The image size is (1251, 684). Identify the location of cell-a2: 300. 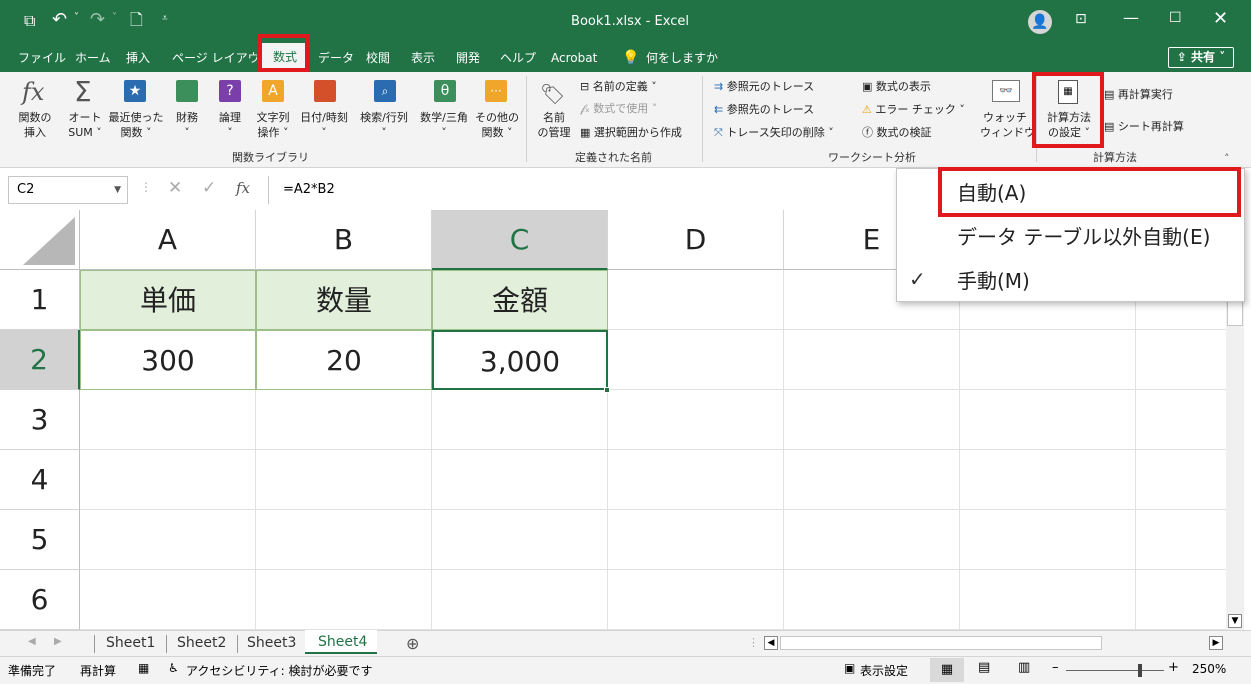
(168, 360).